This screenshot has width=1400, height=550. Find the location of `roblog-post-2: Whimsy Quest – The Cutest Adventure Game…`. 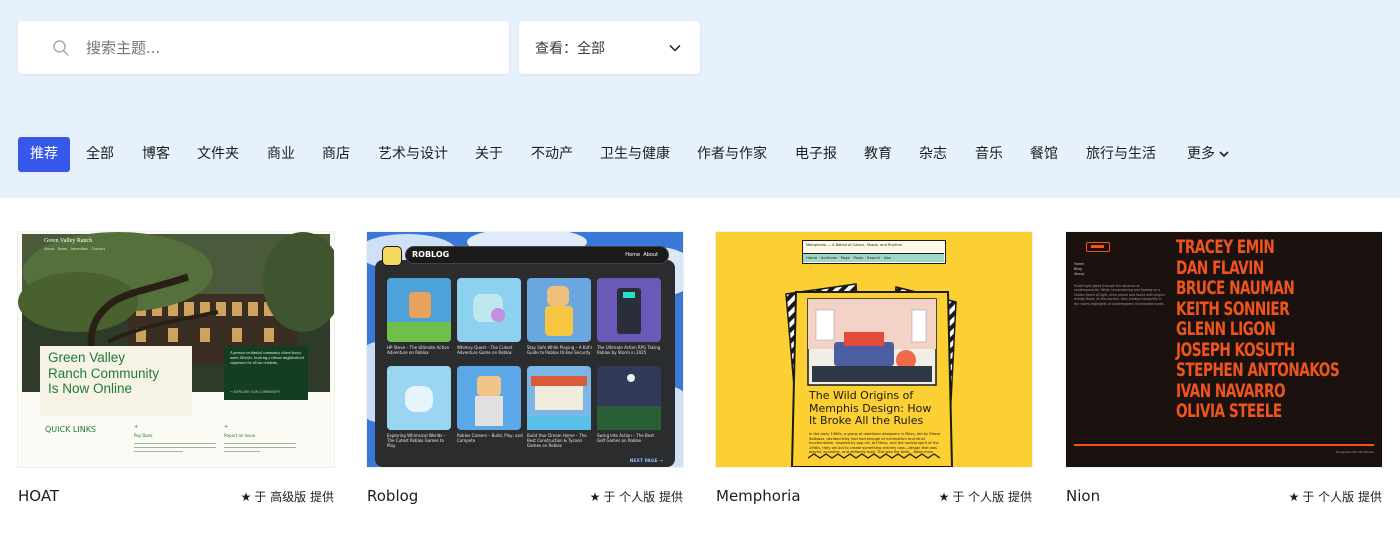

roblog-post-2: Whimsy Quest – The Cutest Adventure Game… is located at coordinates (485, 350).